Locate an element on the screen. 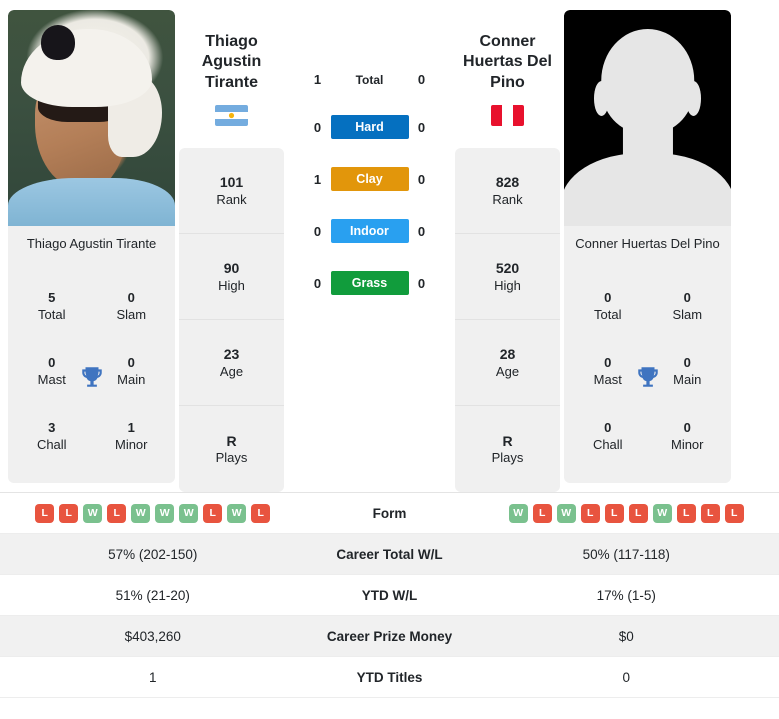 The width and height of the screenshot is (779, 719). right-profile-high-label: High is located at coordinates (507, 285).